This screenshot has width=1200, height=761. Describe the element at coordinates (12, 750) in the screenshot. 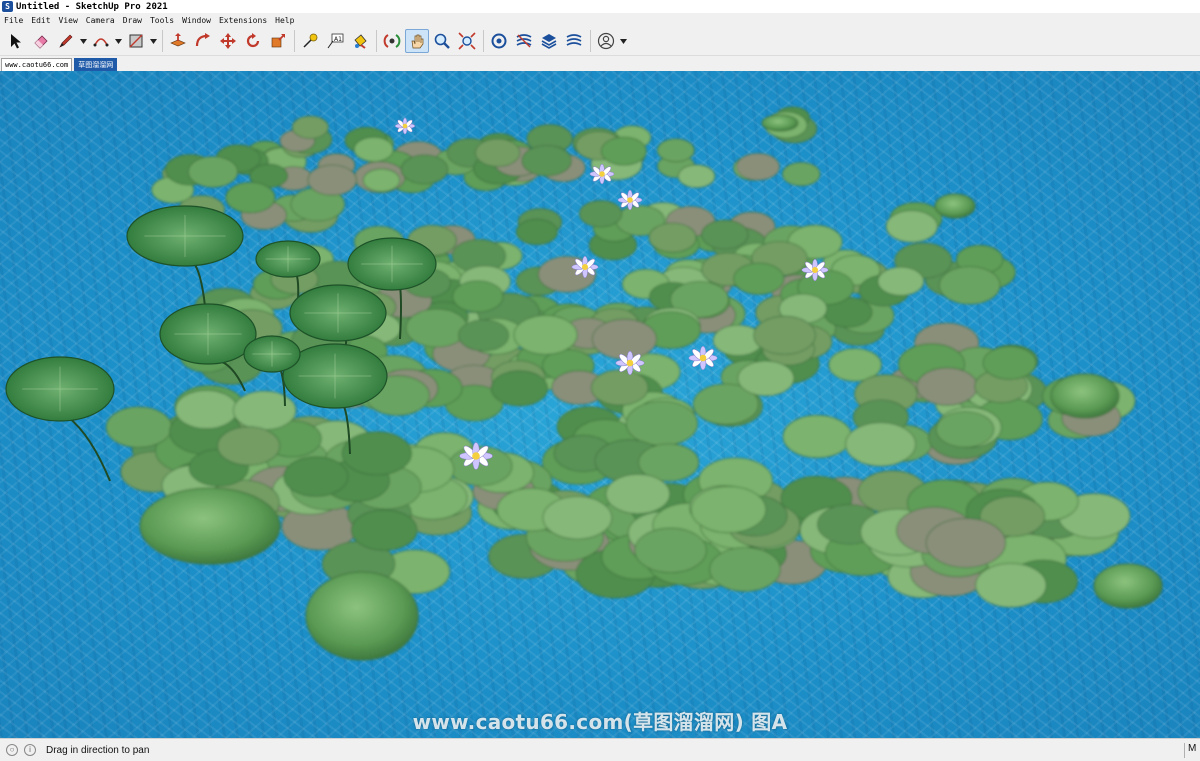

I see `geo-location-icon: ○` at that location.